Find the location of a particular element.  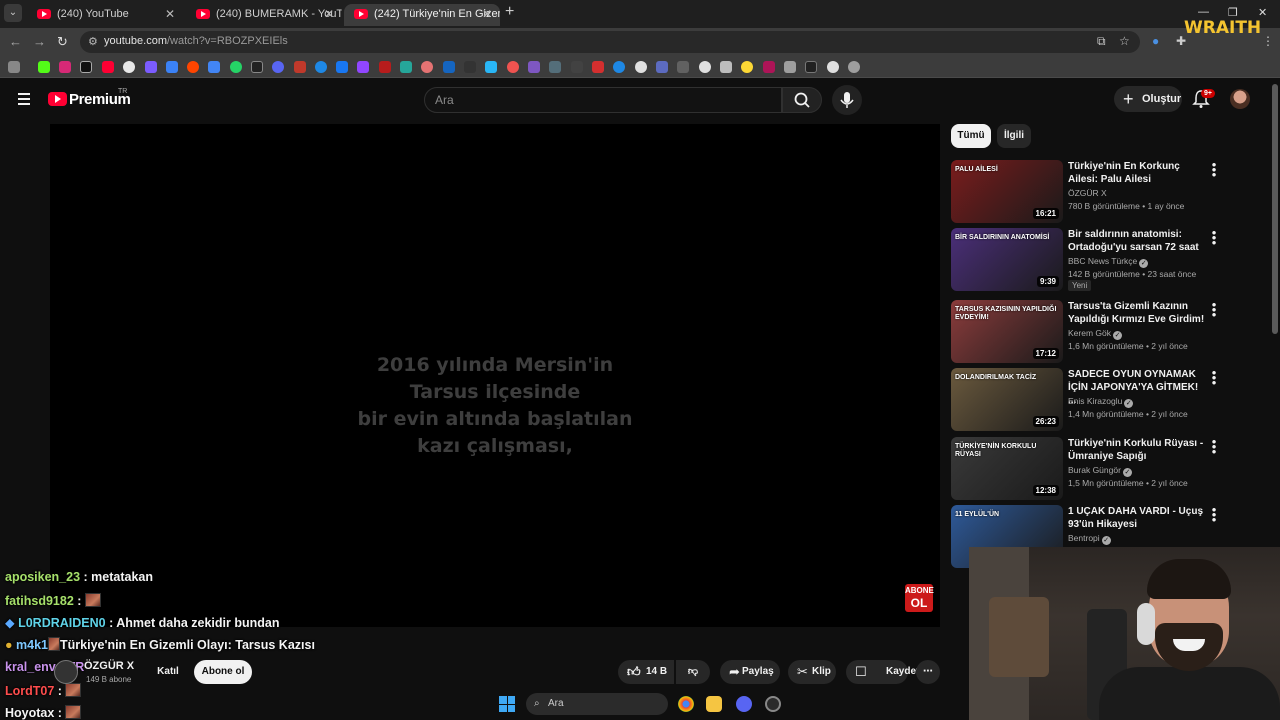

join-button: Katıl is located at coordinates (168, 672).